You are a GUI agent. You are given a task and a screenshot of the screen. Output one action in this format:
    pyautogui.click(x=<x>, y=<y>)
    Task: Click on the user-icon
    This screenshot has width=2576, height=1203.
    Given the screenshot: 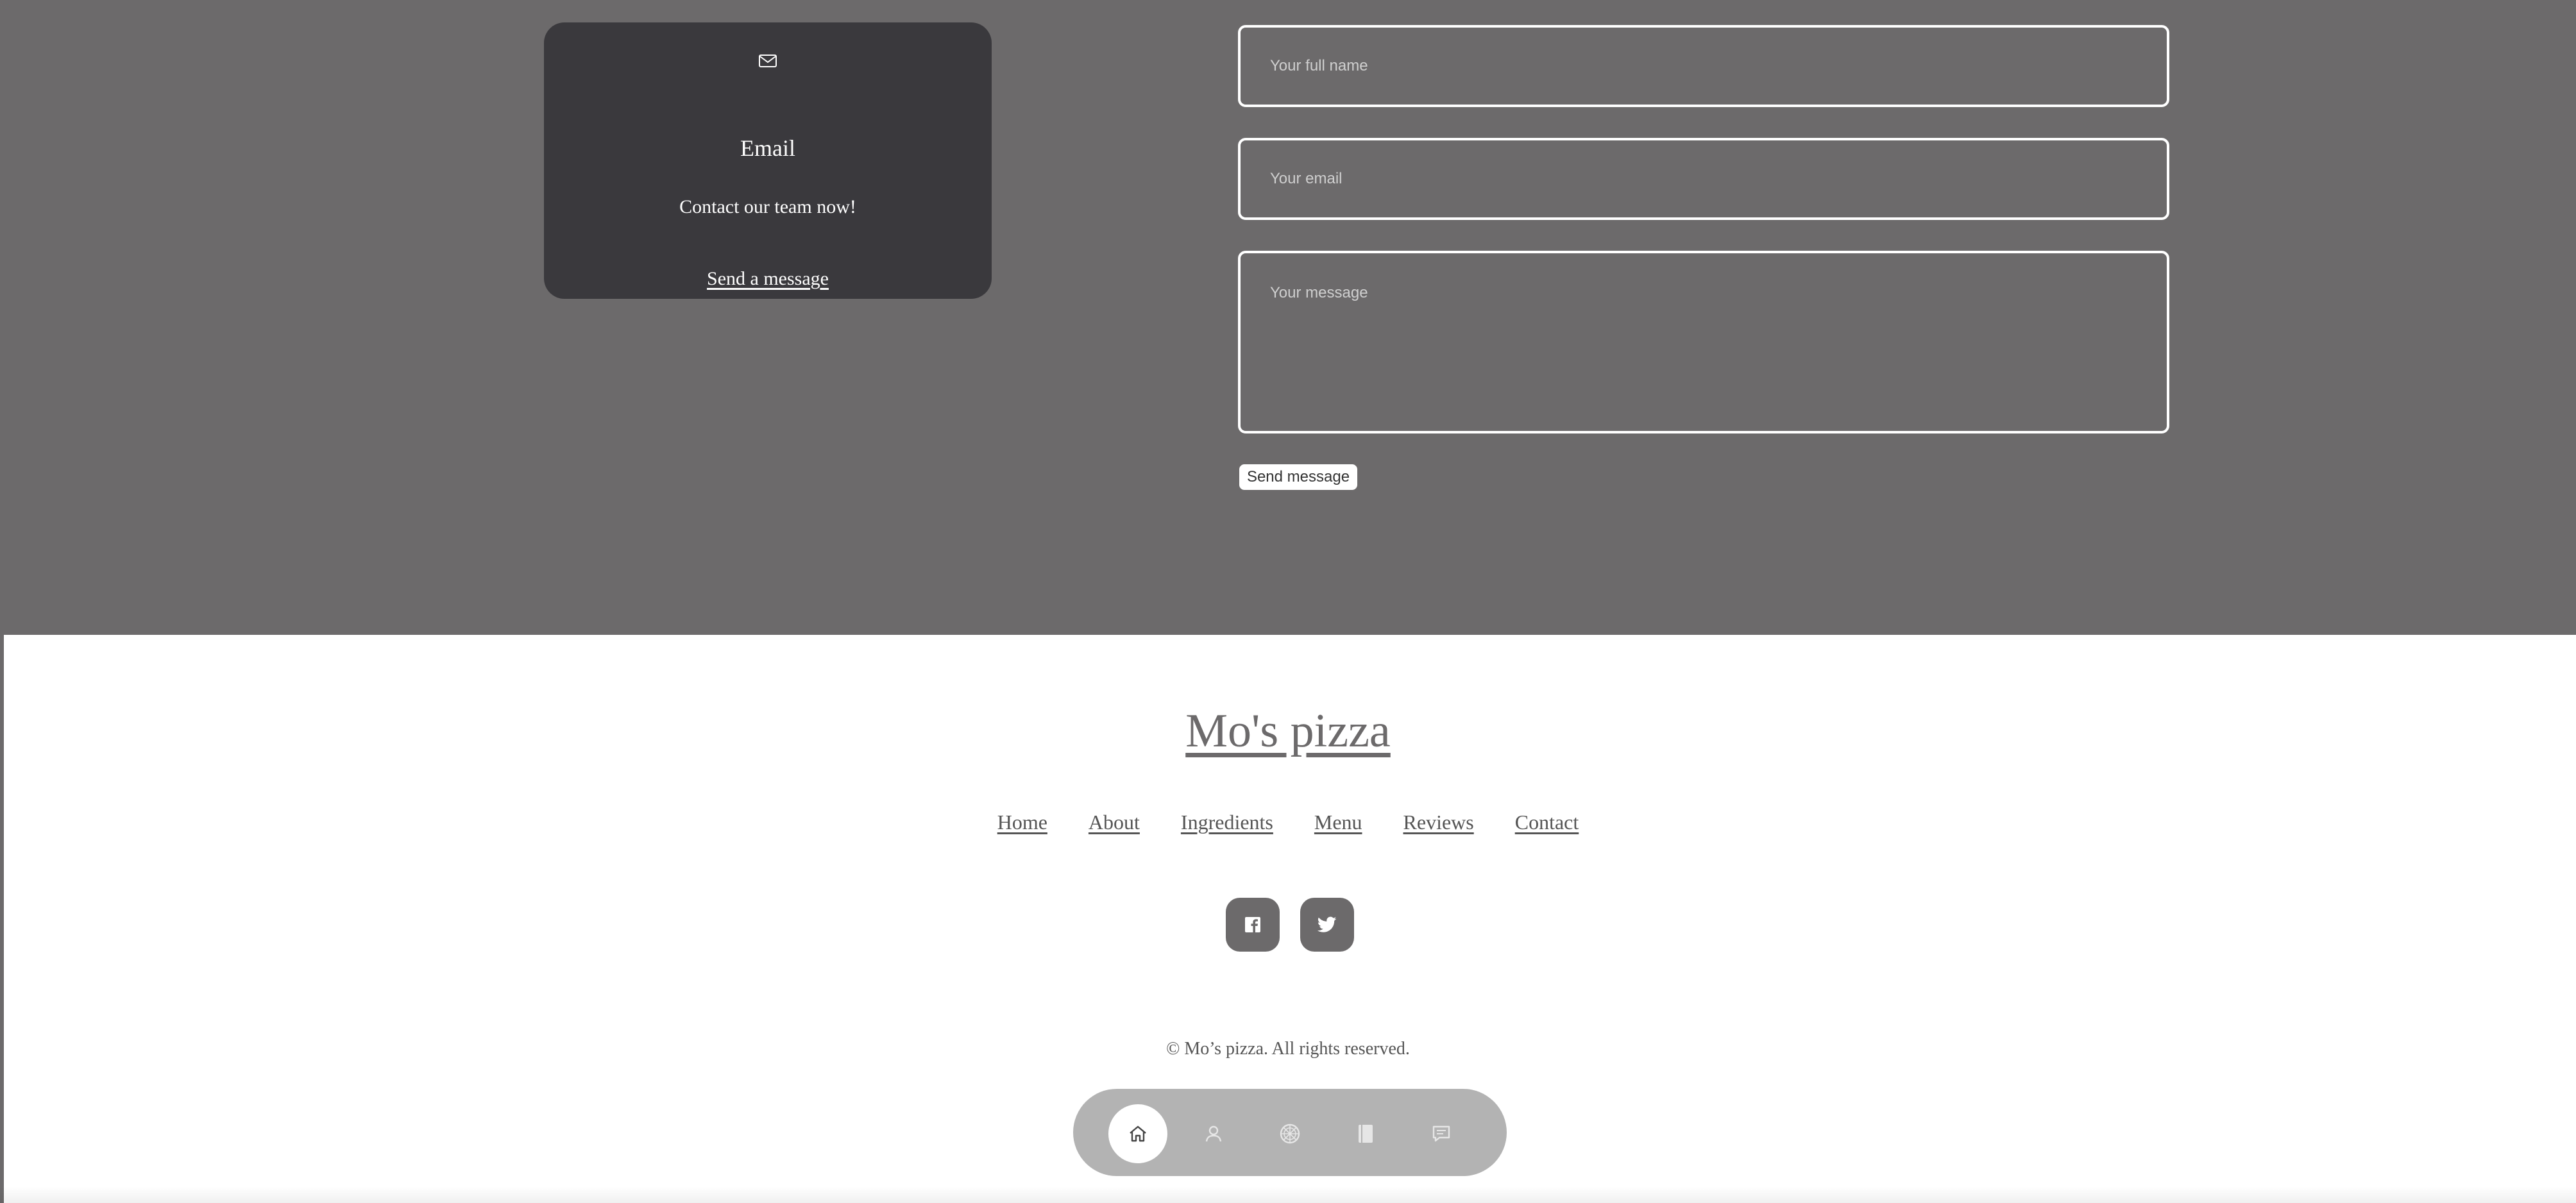 What is the action you would take?
    pyautogui.click(x=1213, y=1133)
    